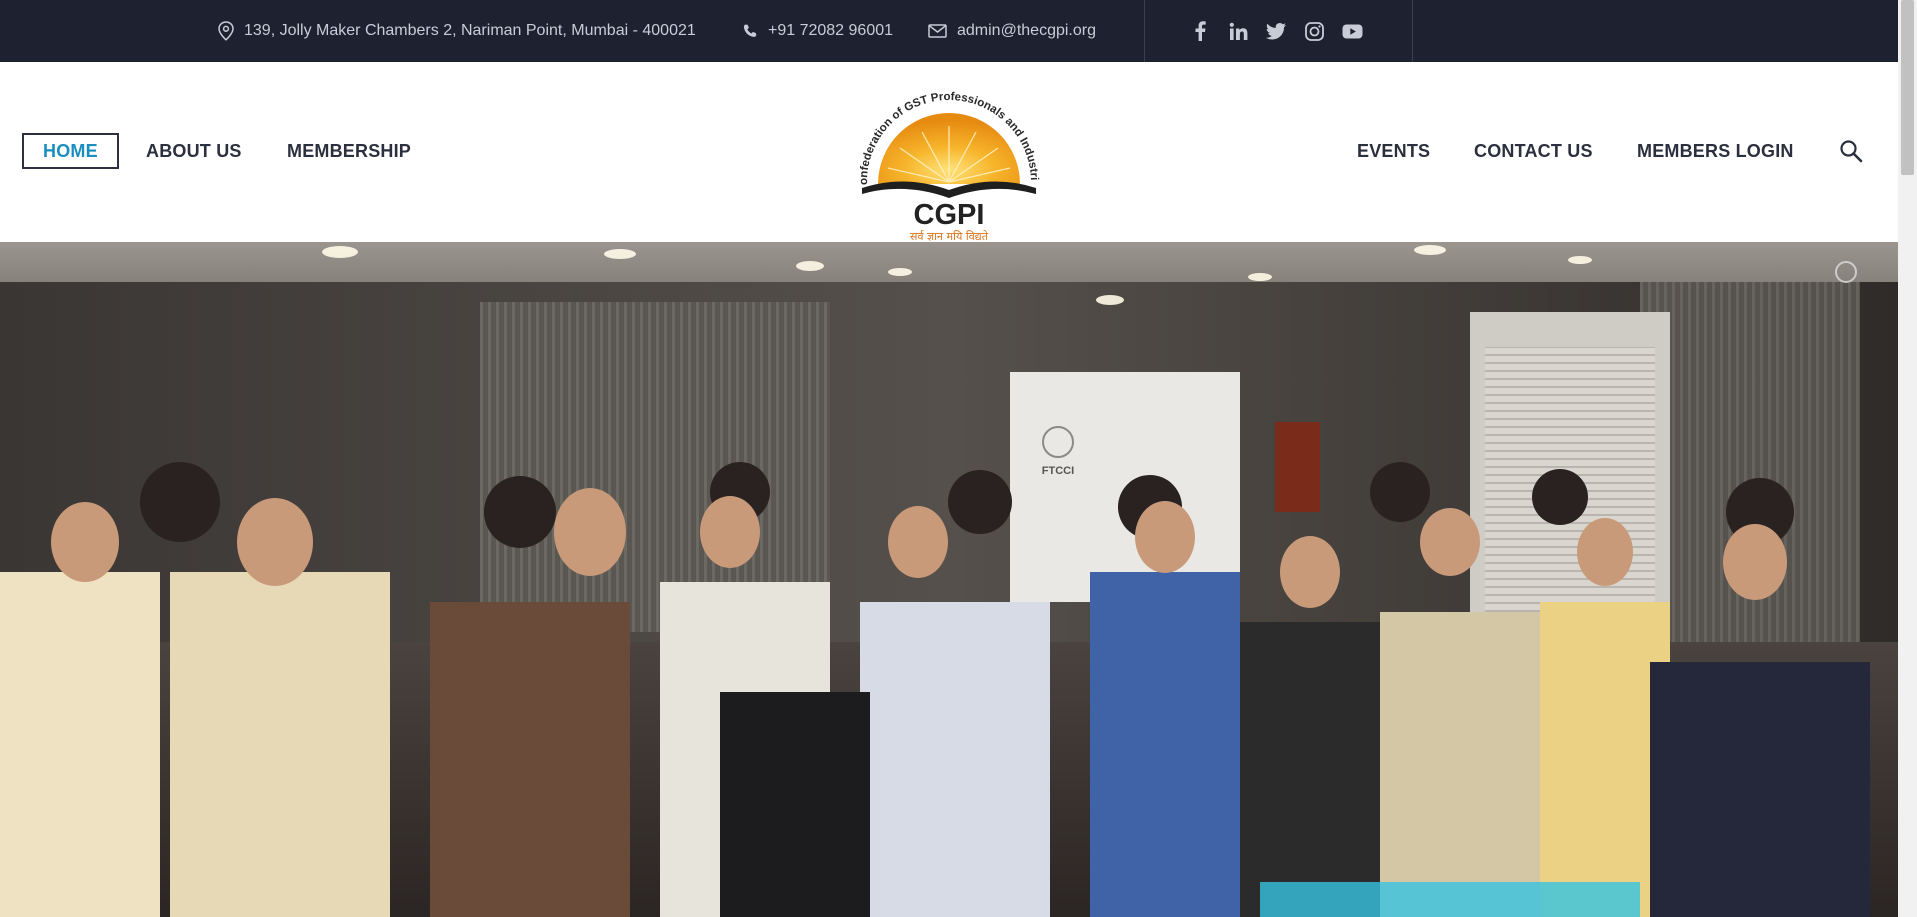 This screenshot has height=917, width=1917. I want to click on social-links, so click(1276, 31).